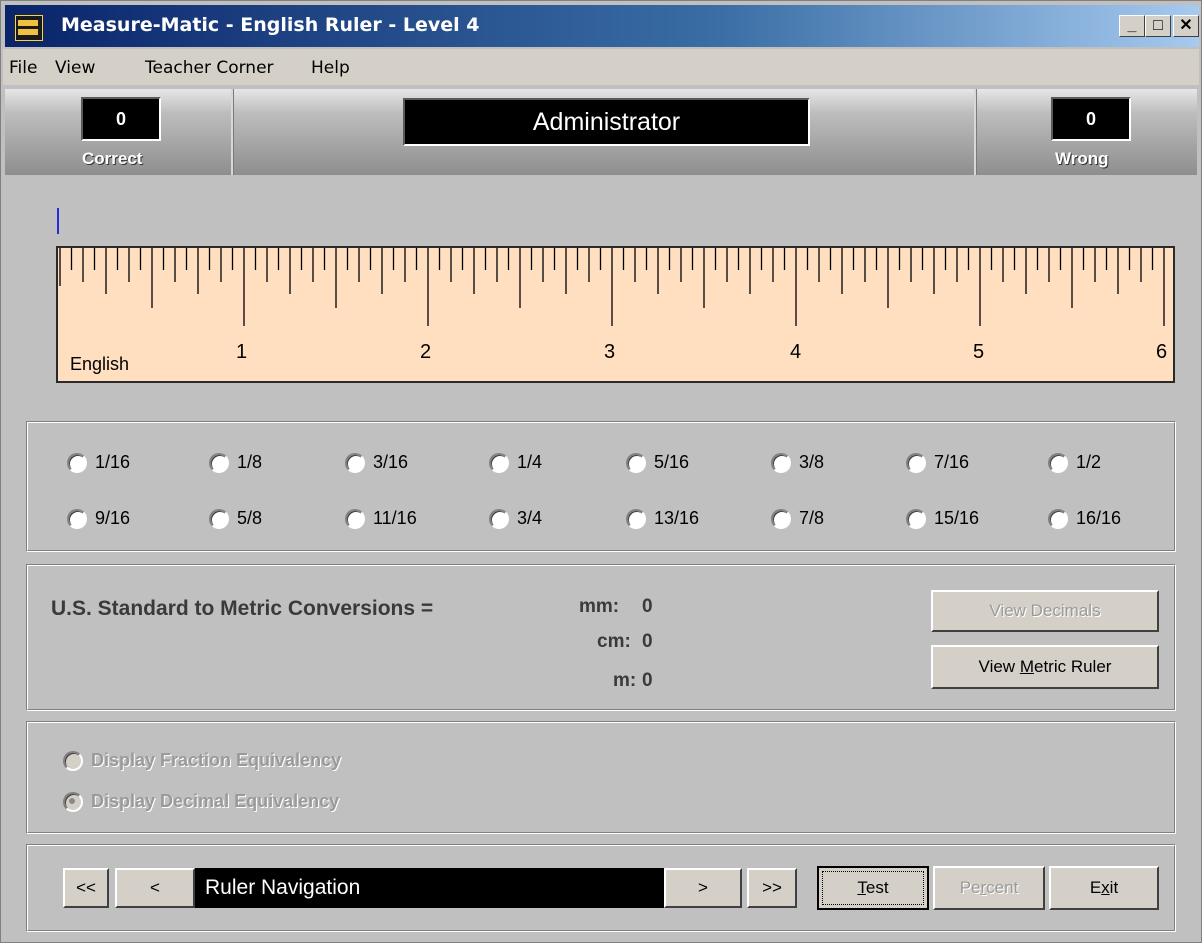  What do you see at coordinates (975, 132) in the screenshot?
I see `header-divider-right` at bounding box center [975, 132].